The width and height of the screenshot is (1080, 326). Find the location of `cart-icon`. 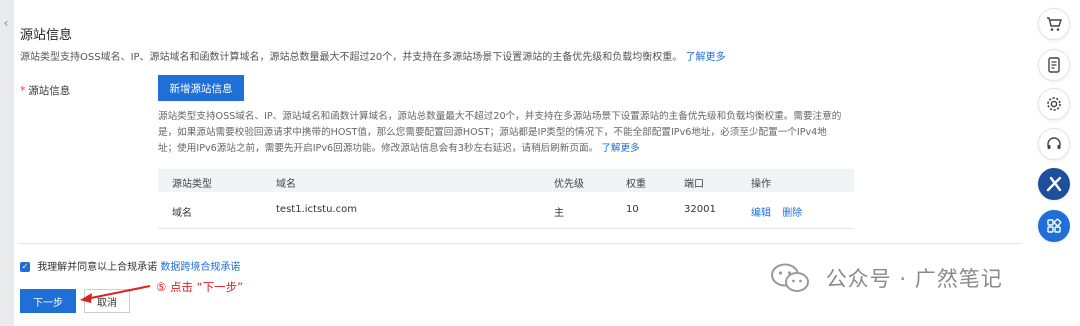

cart-icon is located at coordinates (1054, 24).